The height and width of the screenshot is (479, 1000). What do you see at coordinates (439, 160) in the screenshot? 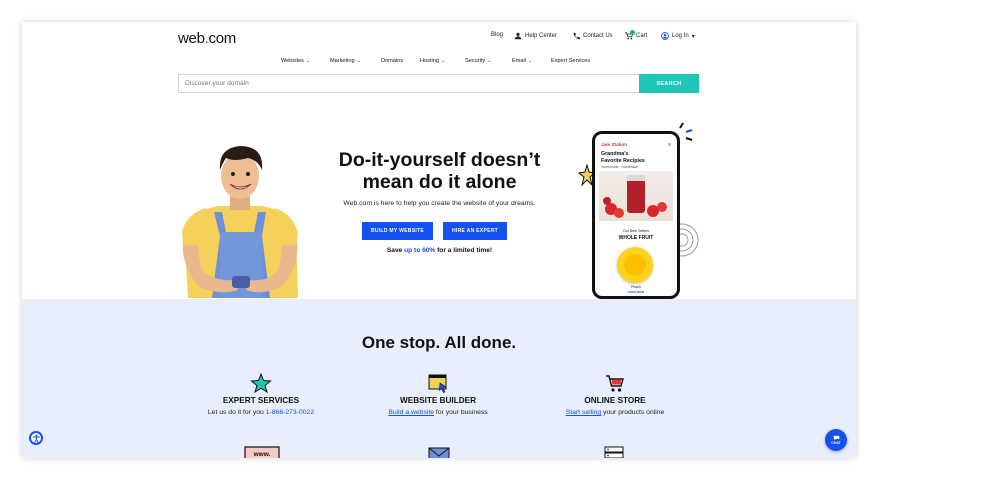
I see `hero-title-line1: Do-it-yourself doesn’t` at bounding box center [439, 160].